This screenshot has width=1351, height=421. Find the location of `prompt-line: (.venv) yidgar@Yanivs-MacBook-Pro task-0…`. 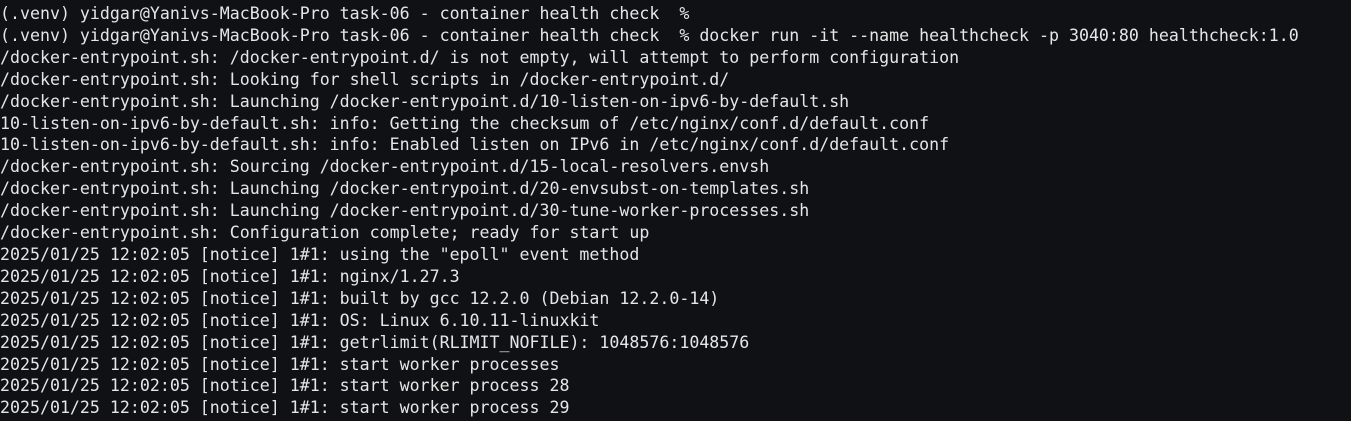

prompt-line: (.venv) yidgar@Yanivs-MacBook-Pro task-0… is located at coordinates (345, 13).